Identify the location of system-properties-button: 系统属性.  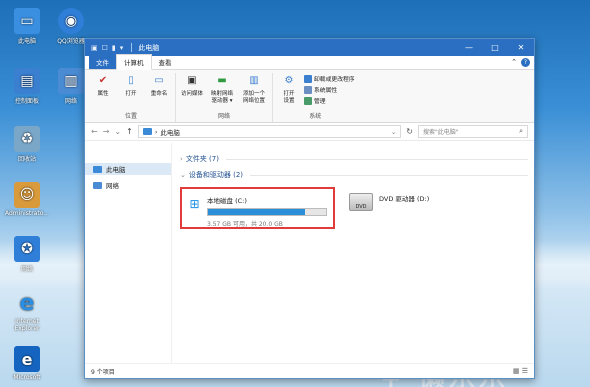
(329, 89).